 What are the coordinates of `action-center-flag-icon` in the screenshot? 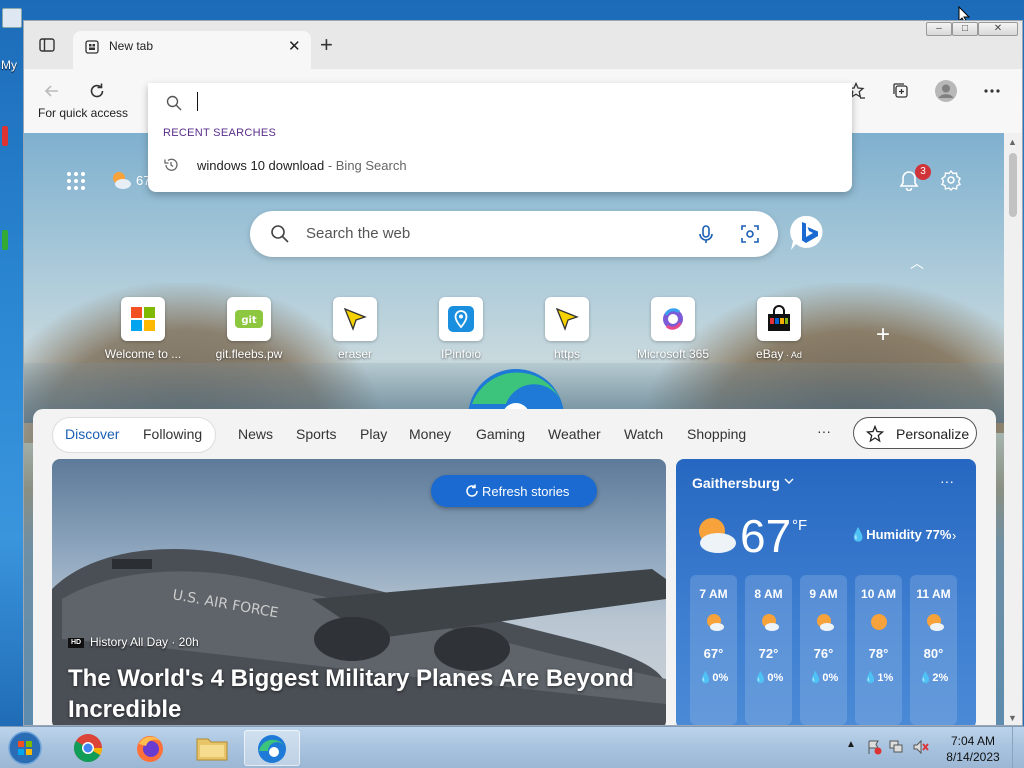 It's located at (874, 747).